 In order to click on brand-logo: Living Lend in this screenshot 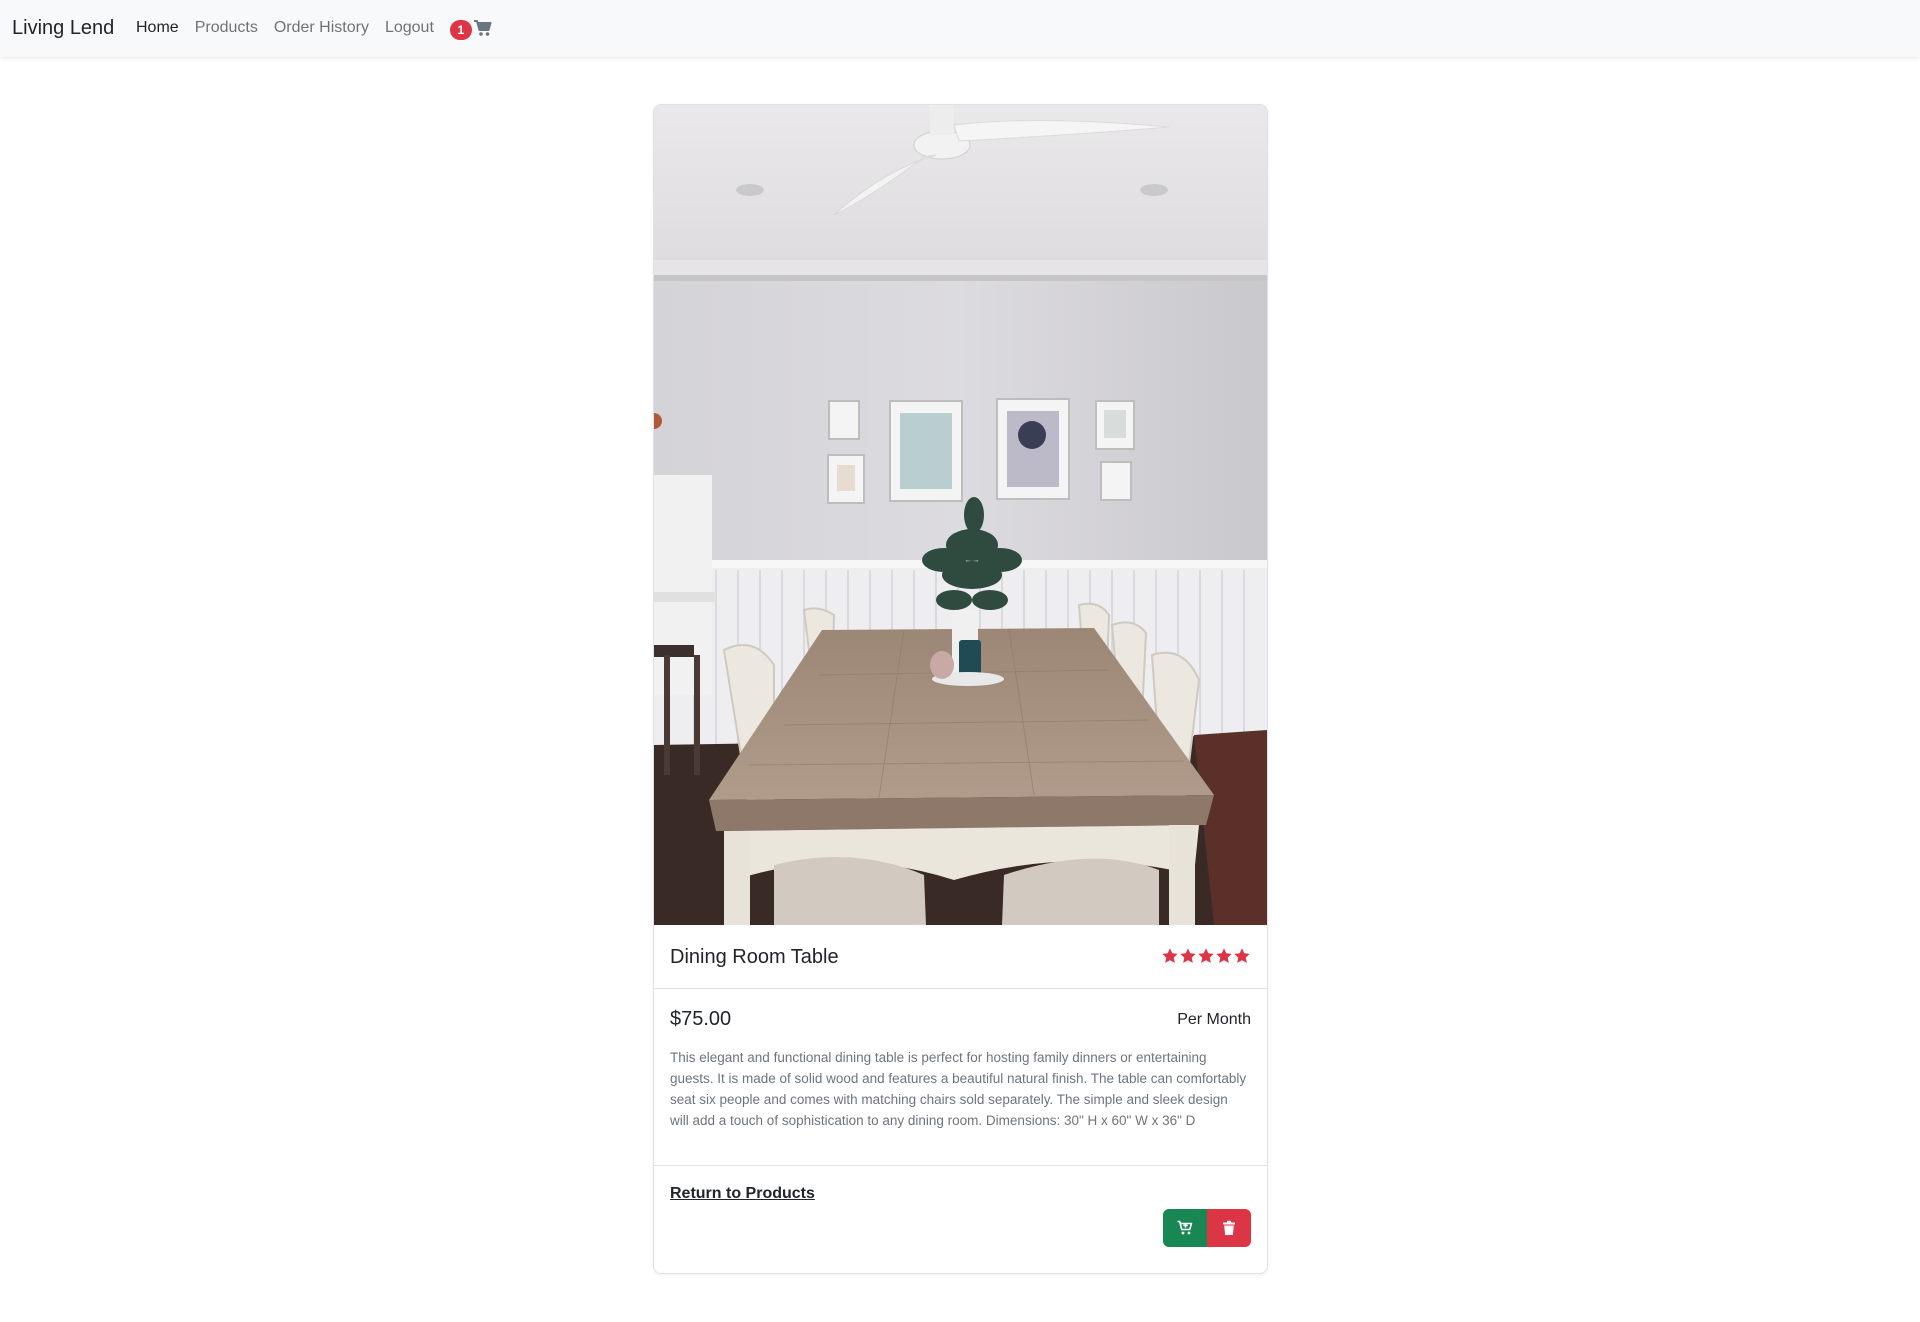, I will do `click(63, 28)`.